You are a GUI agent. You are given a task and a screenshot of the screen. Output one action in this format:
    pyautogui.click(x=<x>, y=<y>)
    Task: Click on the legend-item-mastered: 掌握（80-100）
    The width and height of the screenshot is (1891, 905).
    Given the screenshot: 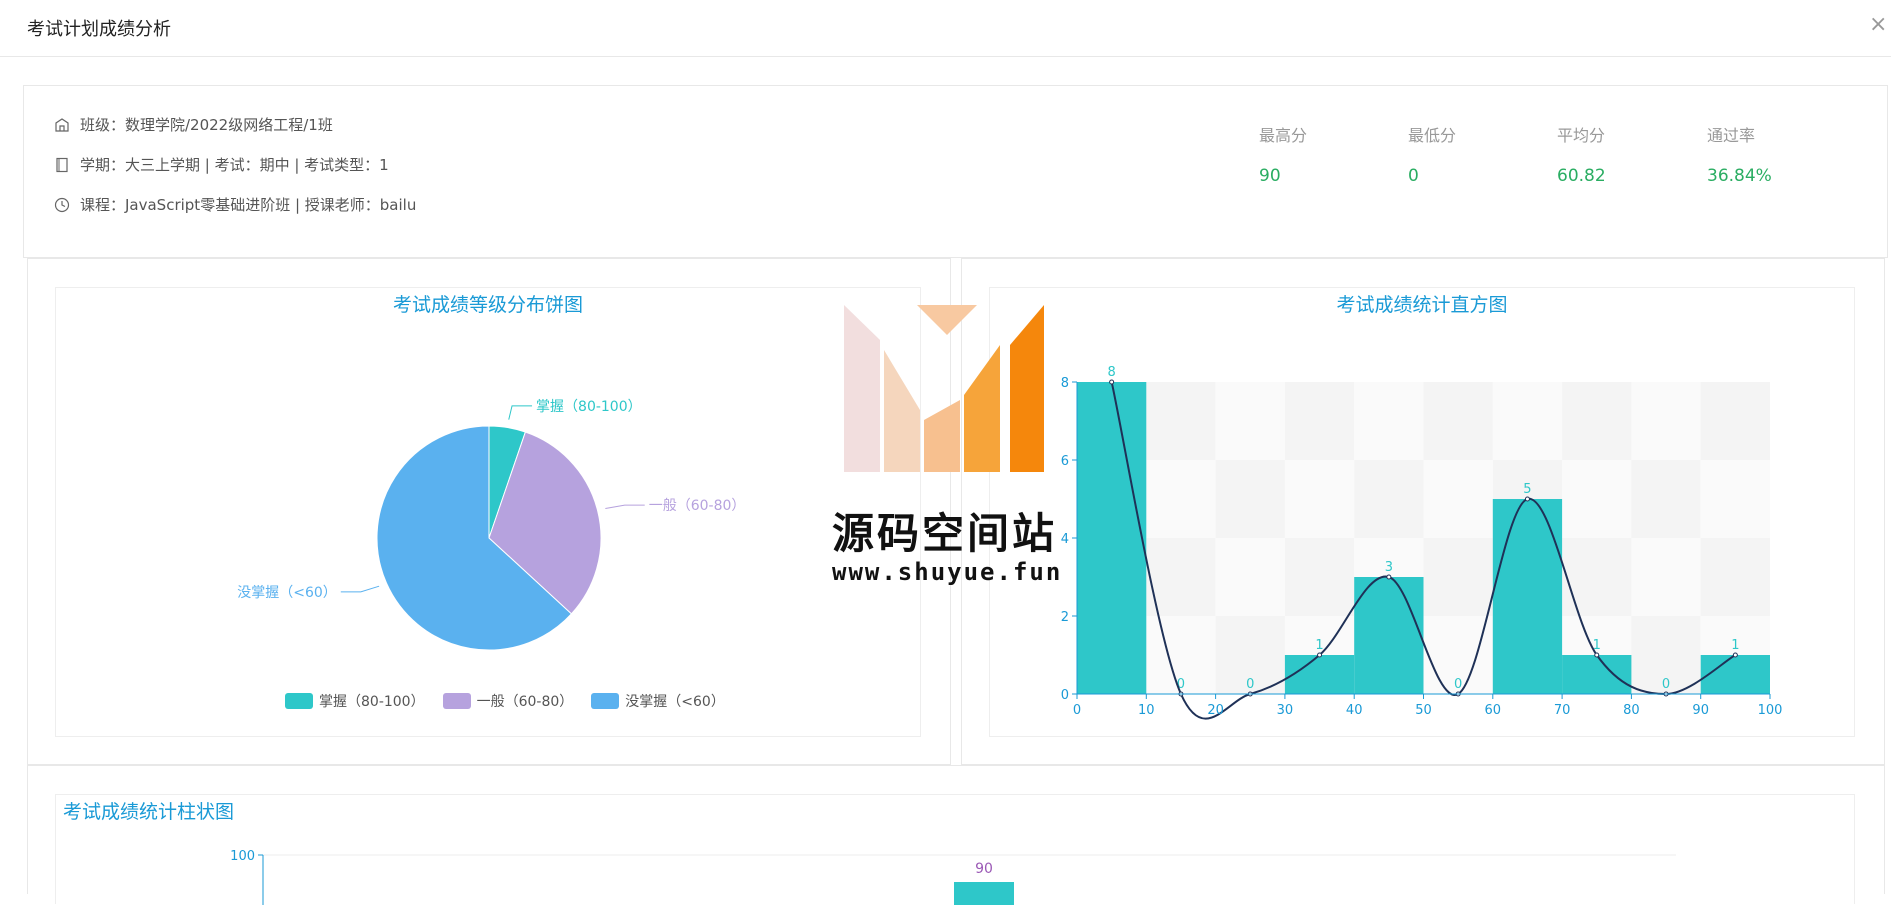 What is the action you would take?
    pyautogui.click(x=355, y=701)
    